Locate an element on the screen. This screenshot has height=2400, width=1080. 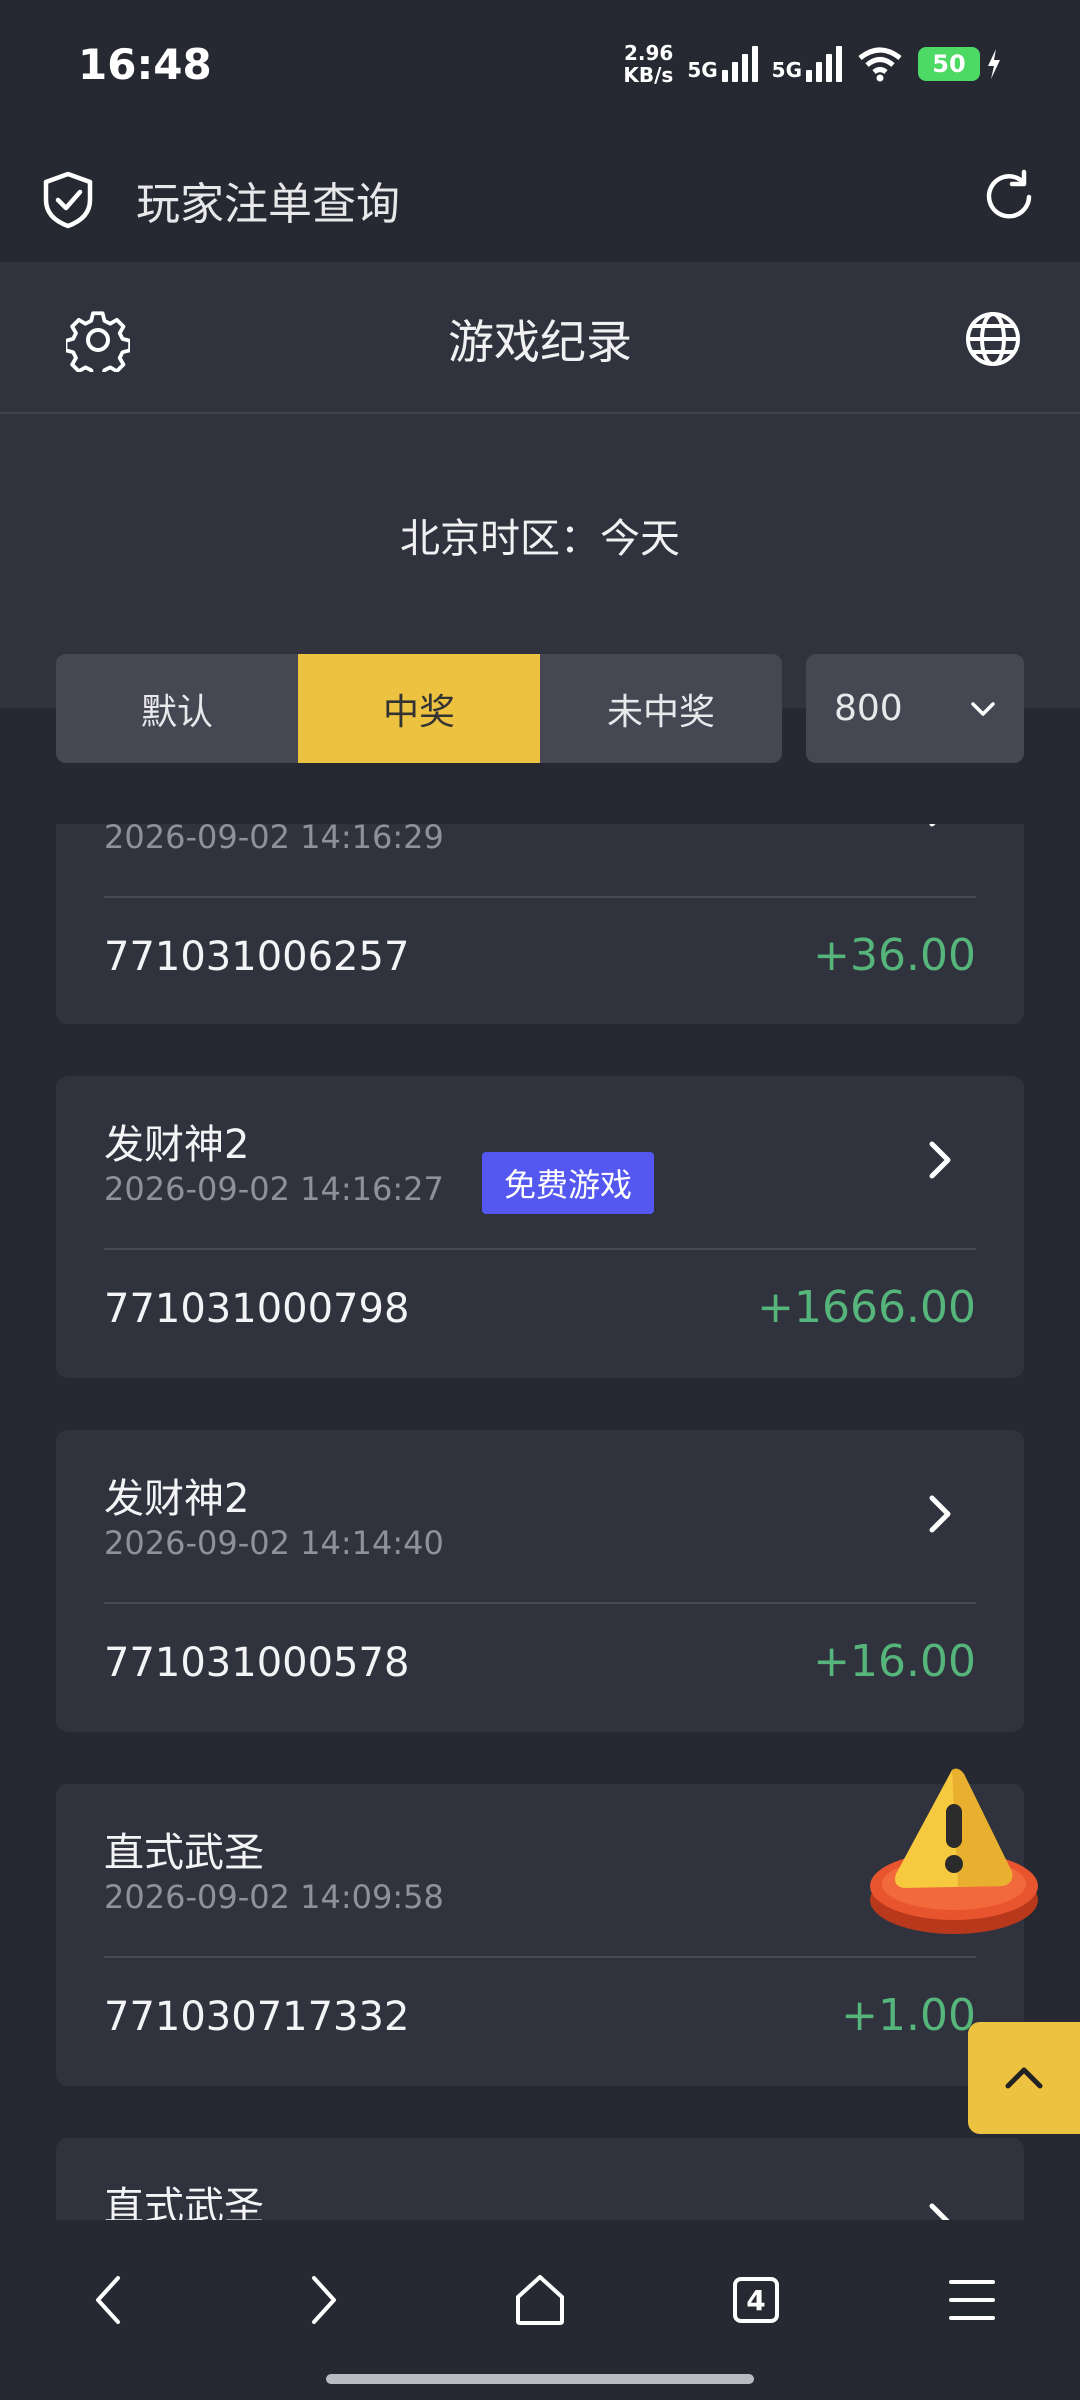
app-header: 玩家注单查询 is located at coordinates (540, 201).